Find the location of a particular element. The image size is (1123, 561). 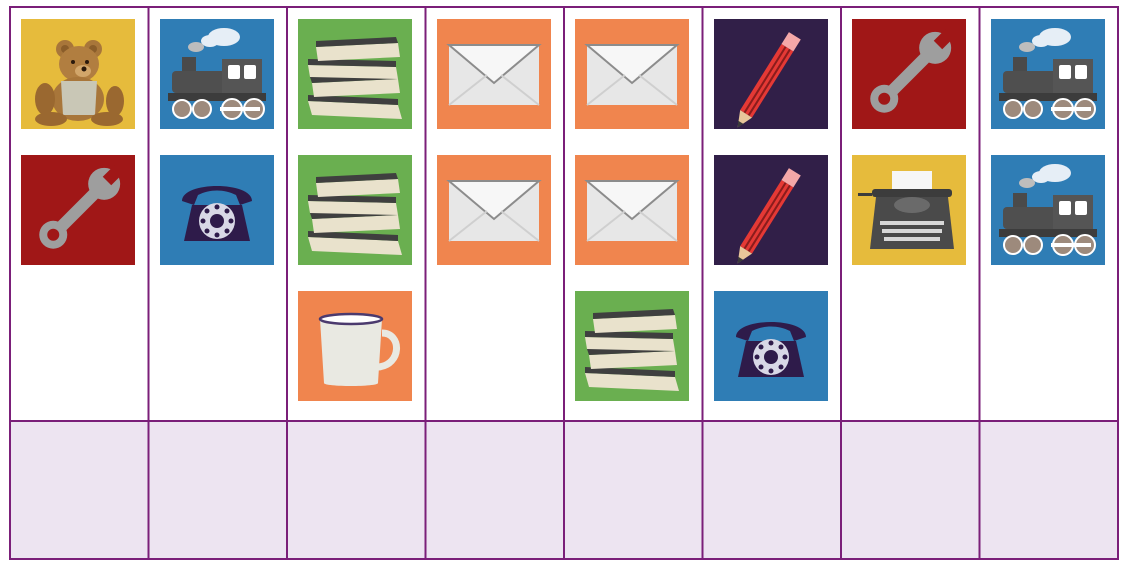

mug-icon is located at coordinates (355, 346).